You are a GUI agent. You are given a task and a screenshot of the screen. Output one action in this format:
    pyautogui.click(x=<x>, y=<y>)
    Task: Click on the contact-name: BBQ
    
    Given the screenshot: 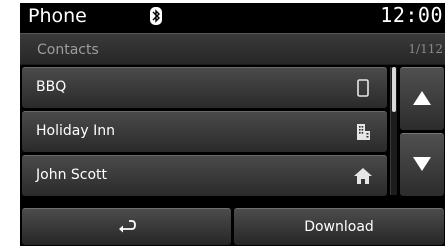 What is the action you would take?
    pyautogui.click(x=51, y=87)
    